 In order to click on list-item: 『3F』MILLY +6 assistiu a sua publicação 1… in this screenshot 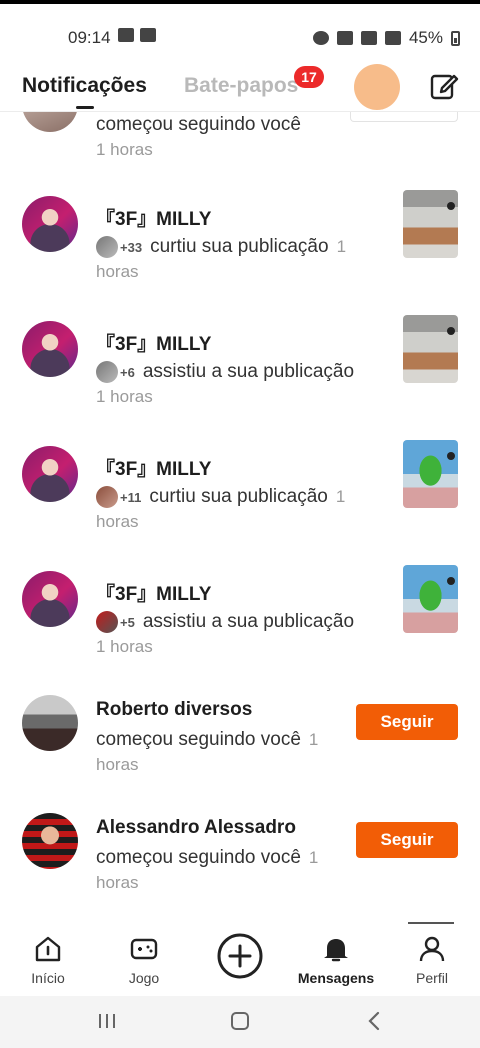, I will do `click(240, 370)`.